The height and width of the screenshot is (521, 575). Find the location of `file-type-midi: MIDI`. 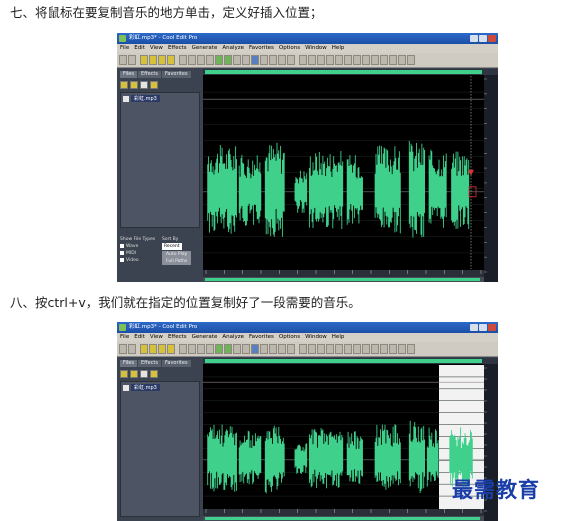

file-type-midi: MIDI is located at coordinates (137, 253).